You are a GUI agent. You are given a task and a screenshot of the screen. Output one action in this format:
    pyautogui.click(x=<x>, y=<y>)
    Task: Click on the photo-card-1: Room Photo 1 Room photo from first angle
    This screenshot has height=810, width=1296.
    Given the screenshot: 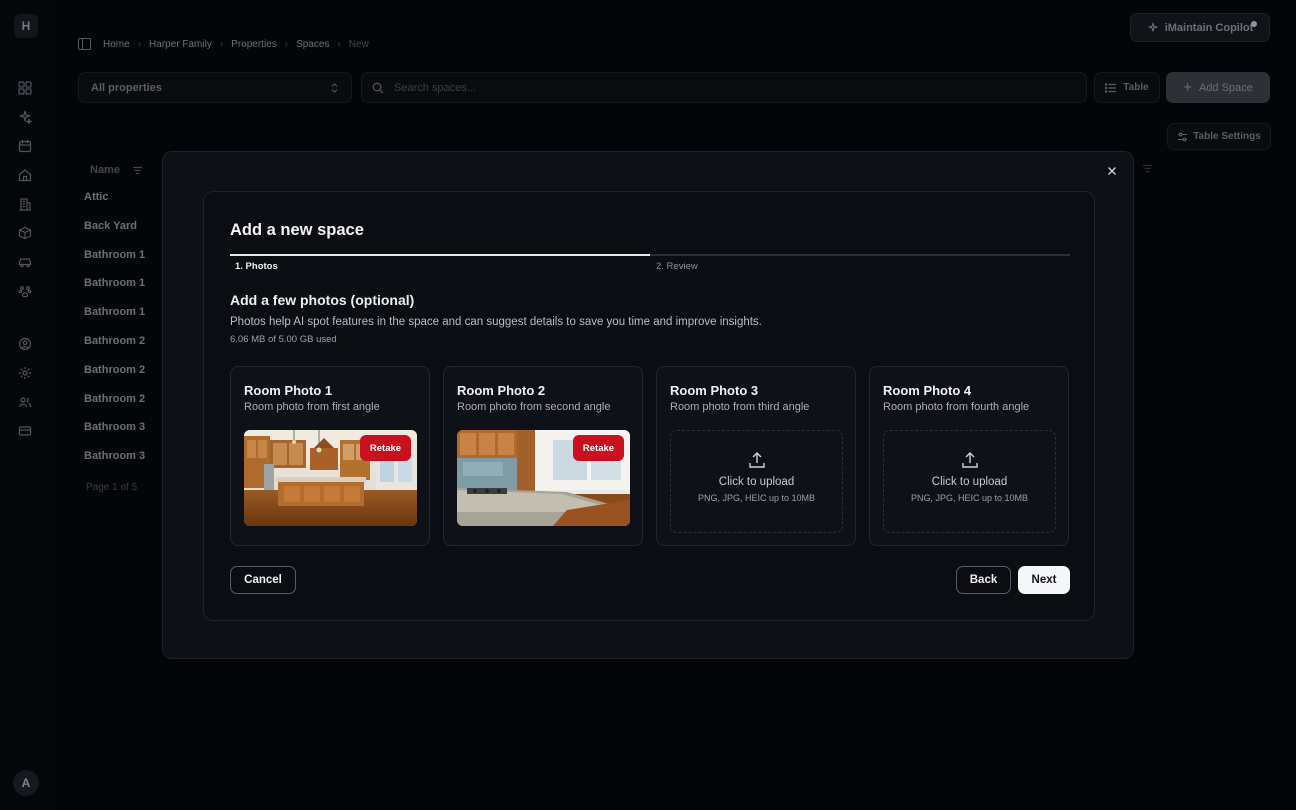 What is the action you would take?
    pyautogui.click(x=330, y=456)
    